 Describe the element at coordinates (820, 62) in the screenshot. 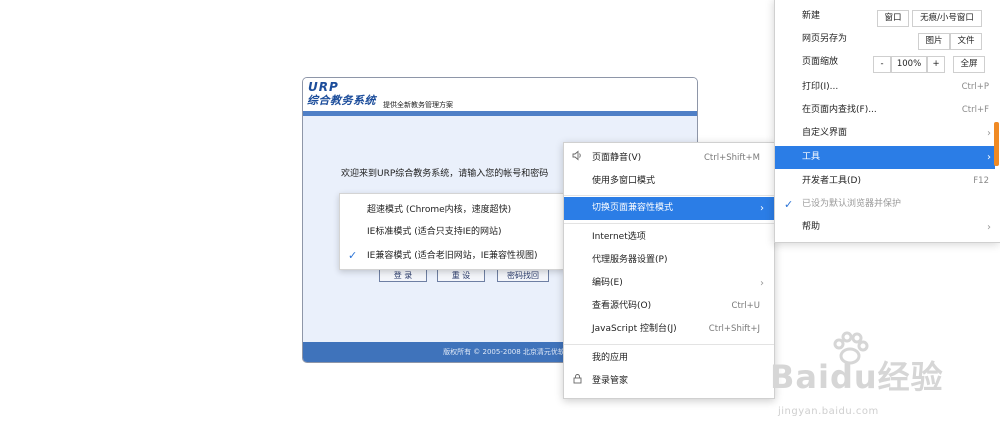

I see `menu-label: 页面缩放` at that location.